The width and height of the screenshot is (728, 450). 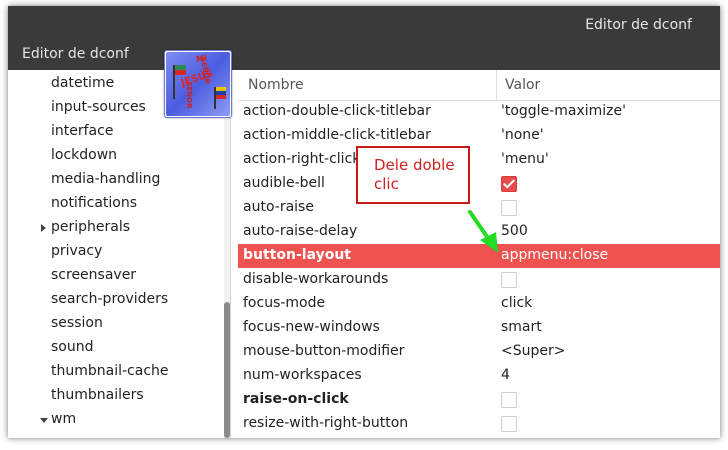 I want to click on checkbox-checked, so click(x=509, y=184).